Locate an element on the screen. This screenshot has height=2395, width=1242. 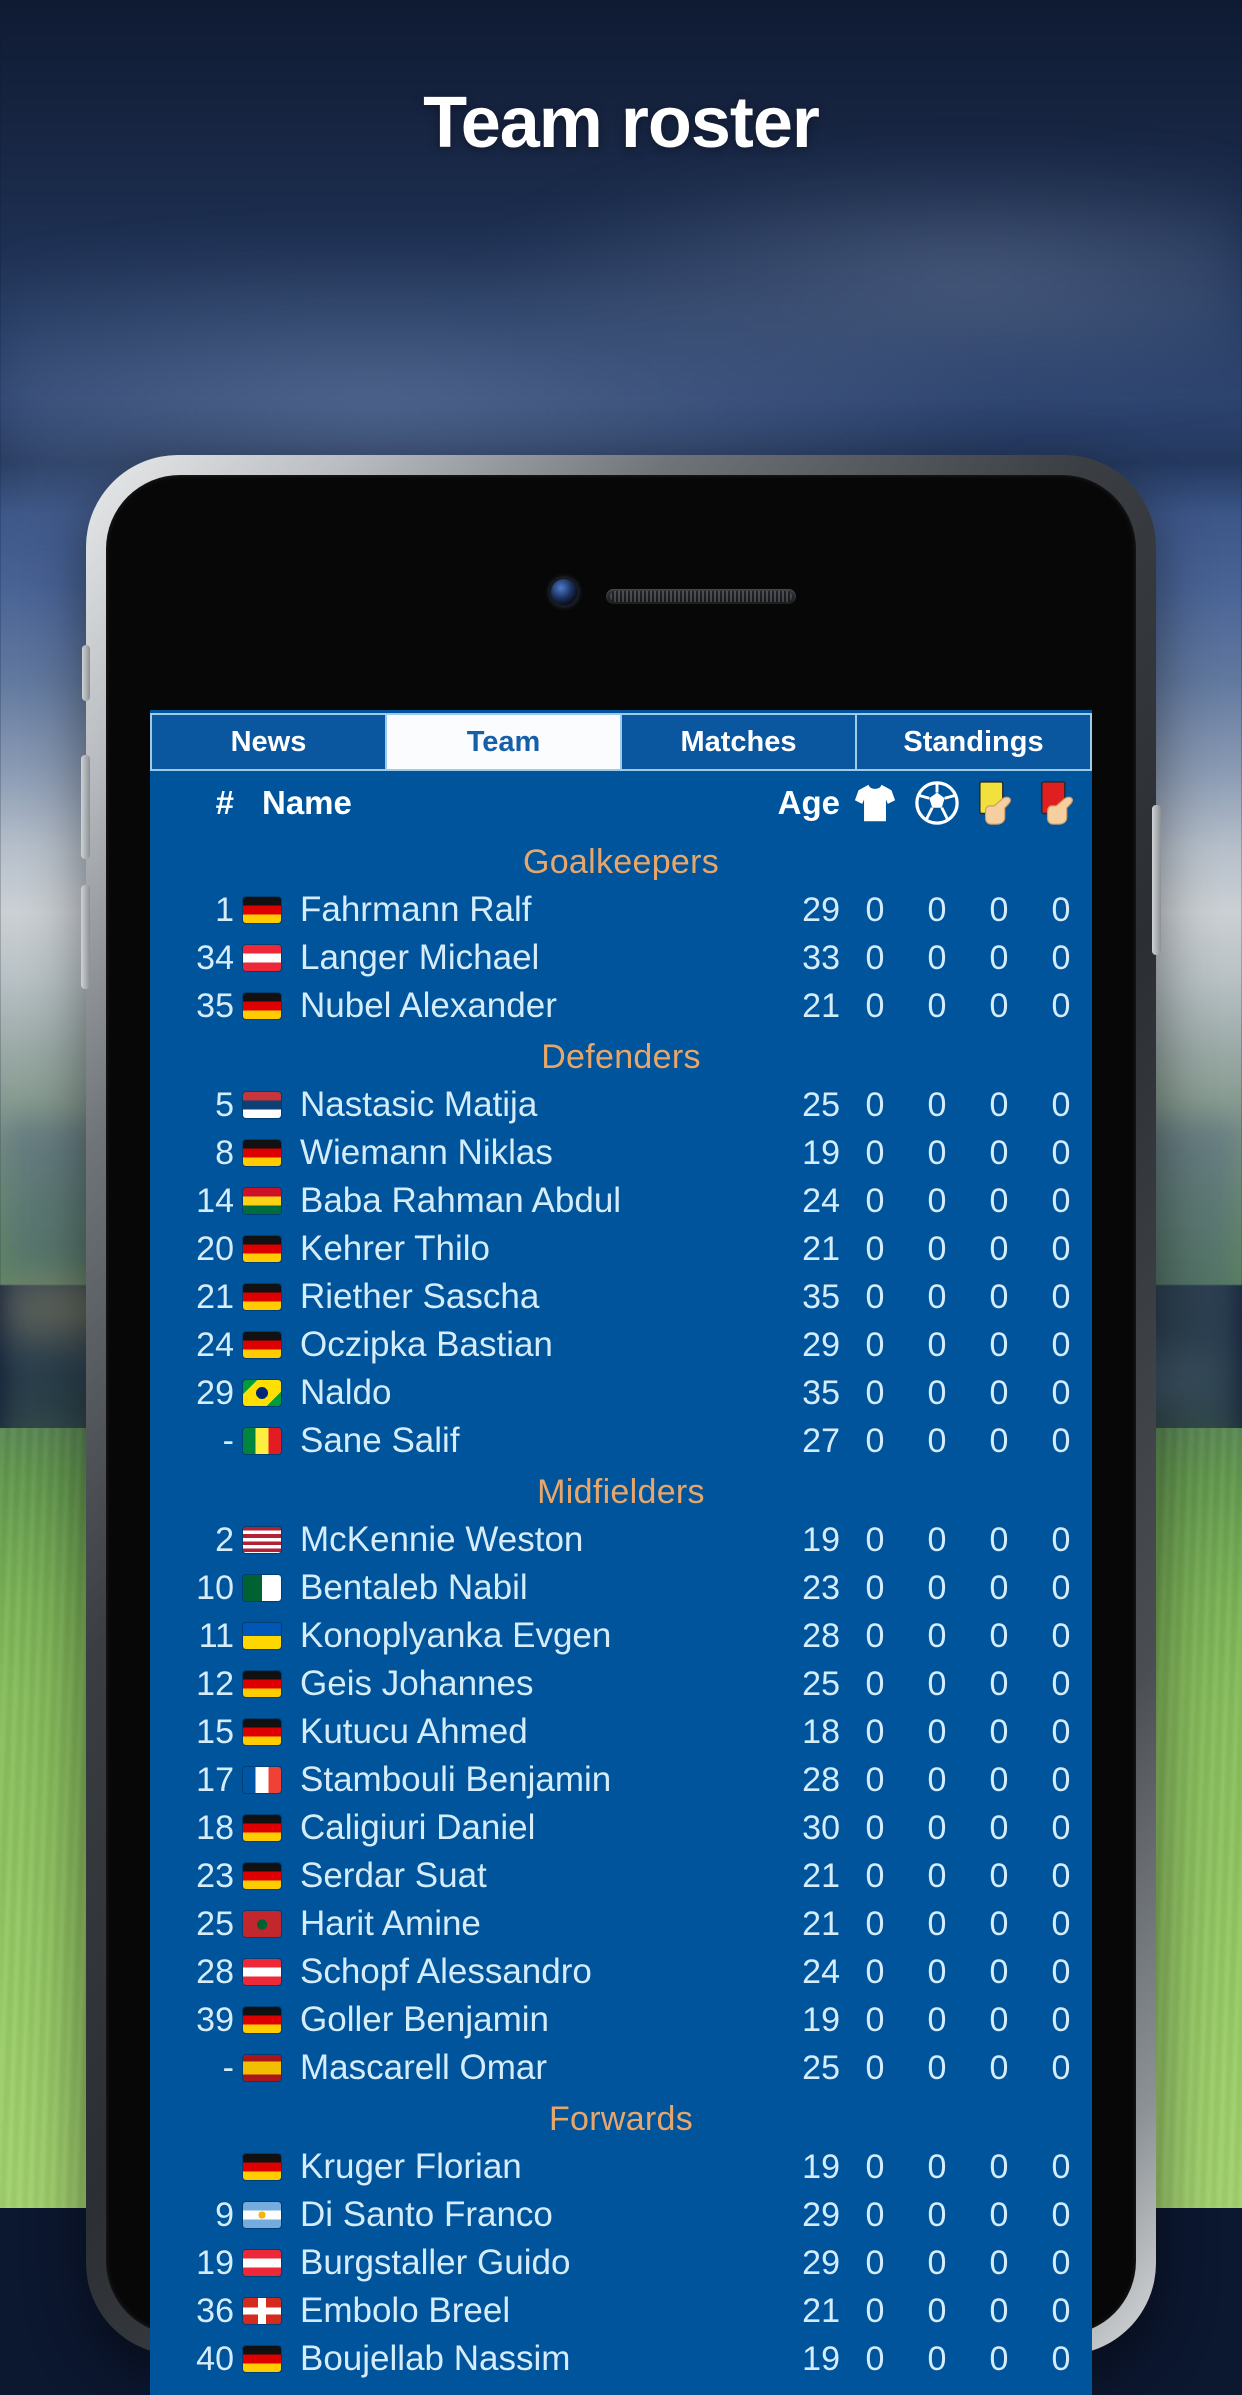
player-number: 15 is located at coordinates (215, 1731).